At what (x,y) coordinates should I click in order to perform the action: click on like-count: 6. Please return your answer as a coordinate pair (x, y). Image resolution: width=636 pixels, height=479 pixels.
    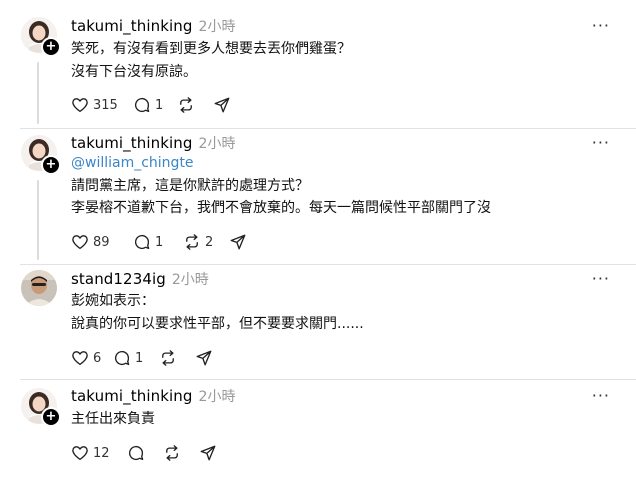
    Looking at the image, I should click on (97, 358).